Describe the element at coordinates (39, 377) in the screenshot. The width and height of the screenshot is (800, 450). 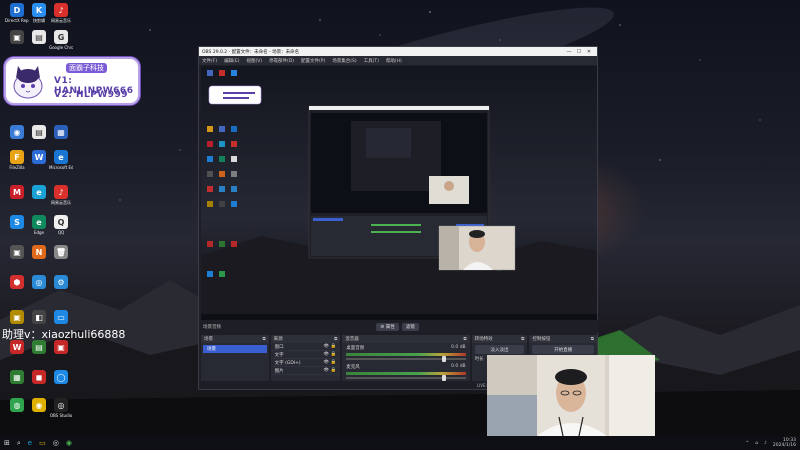
I see `desktop-icon: ◼` at that location.